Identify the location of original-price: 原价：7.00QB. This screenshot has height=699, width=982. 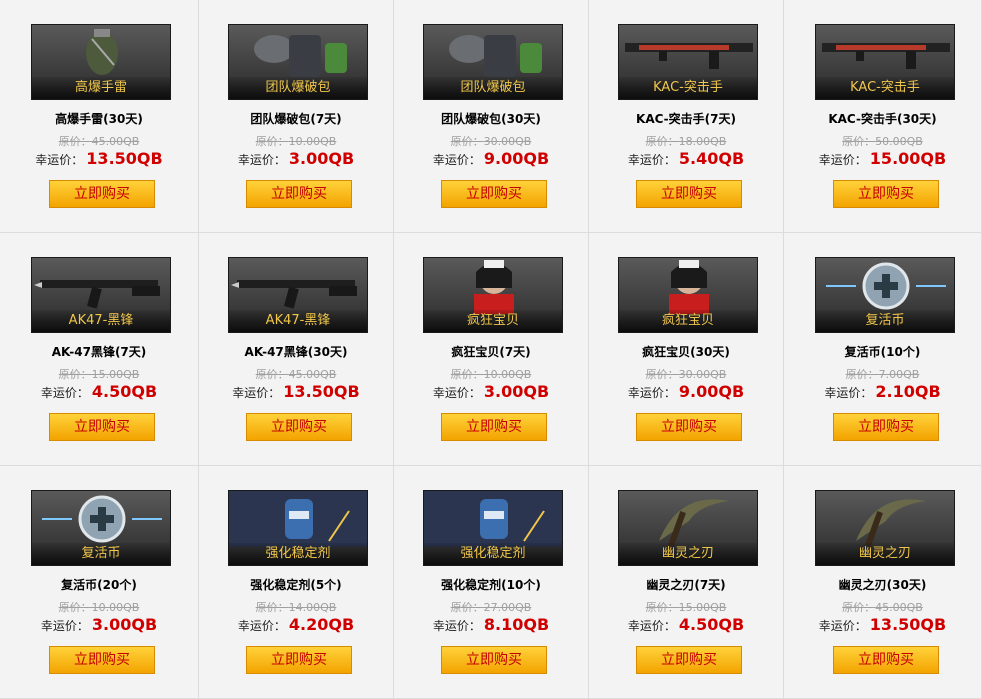
(882, 374).